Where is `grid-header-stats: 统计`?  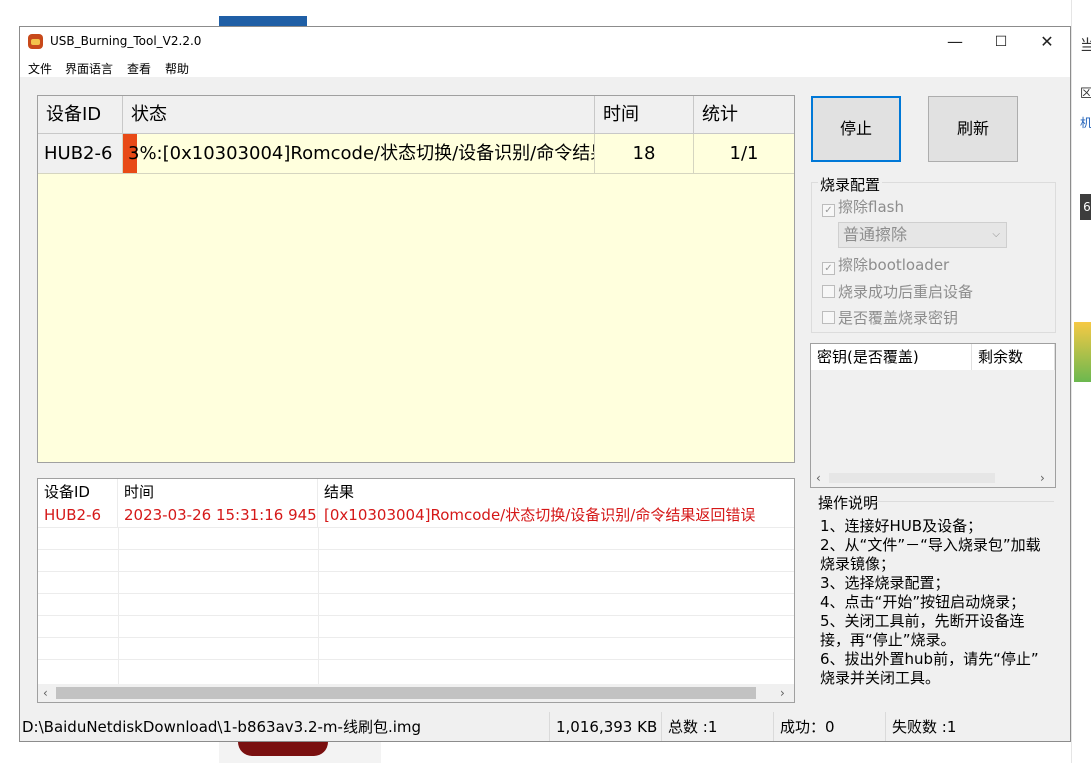 grid-header-stats: 统计 is located at coordinates (744, 115).